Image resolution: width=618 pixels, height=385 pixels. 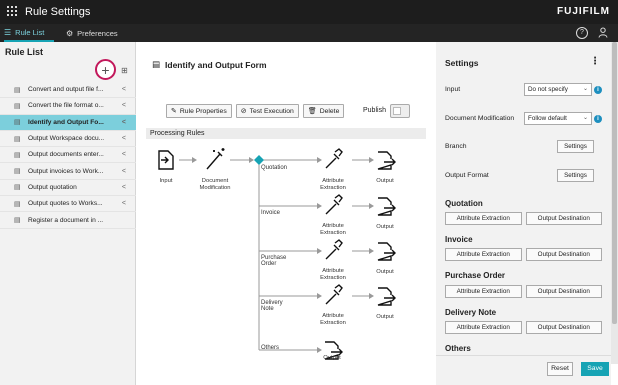 What do you see at coordinates (166, 160) in the screenshot?
I see `input-icon` at bounding box center [166, 160].